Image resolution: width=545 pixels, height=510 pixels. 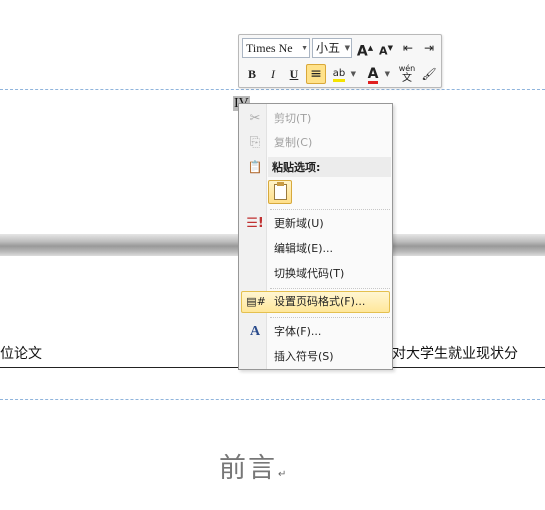 What do you see at coordinates (273, 74) in the screenshot?
I see `italic-button: I` at bounding box center [273, 74].